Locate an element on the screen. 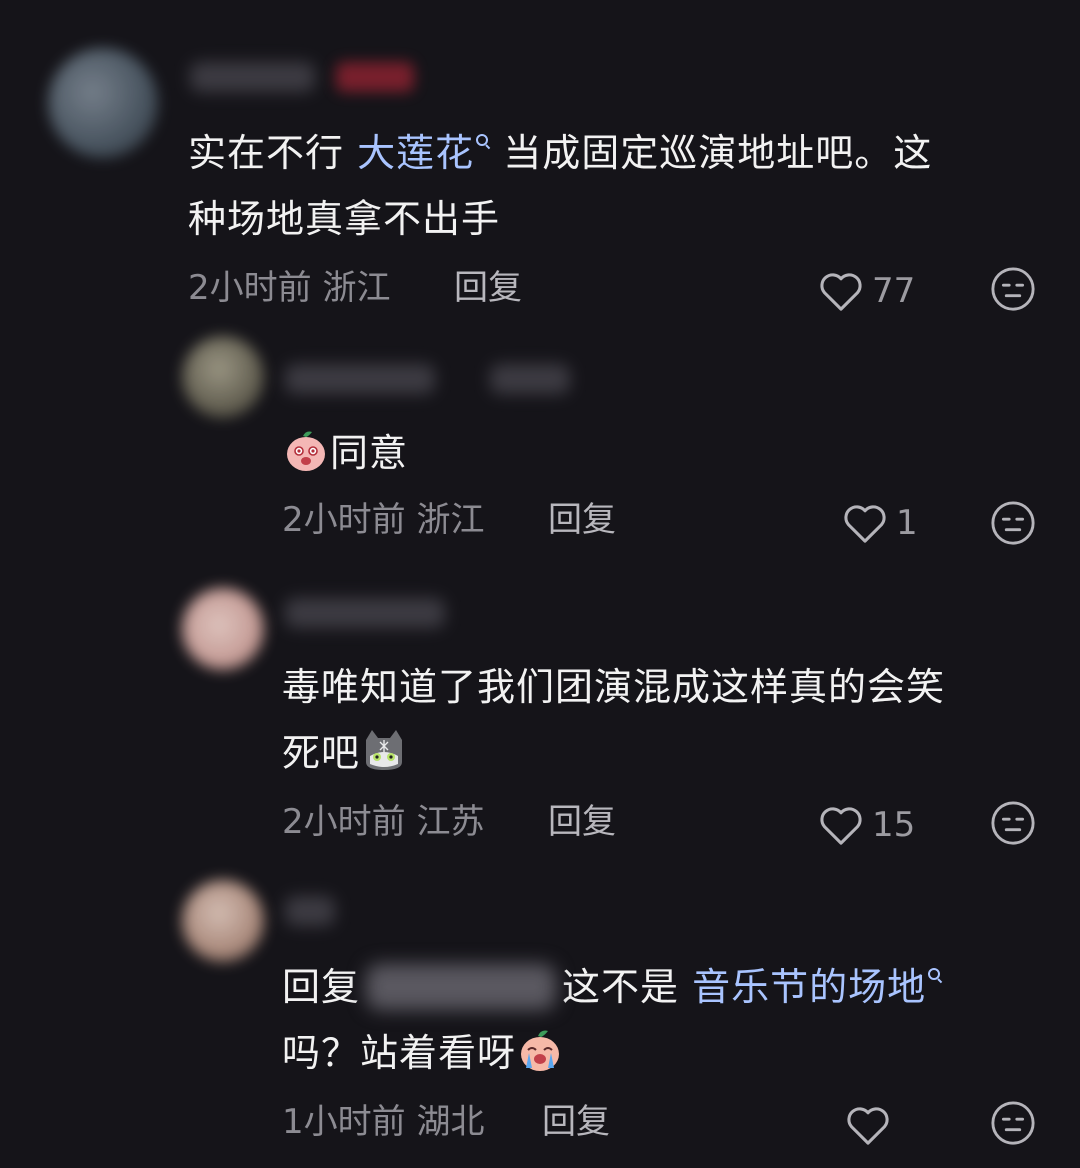  location: 湖北 is located at coordinates (450, 1122).